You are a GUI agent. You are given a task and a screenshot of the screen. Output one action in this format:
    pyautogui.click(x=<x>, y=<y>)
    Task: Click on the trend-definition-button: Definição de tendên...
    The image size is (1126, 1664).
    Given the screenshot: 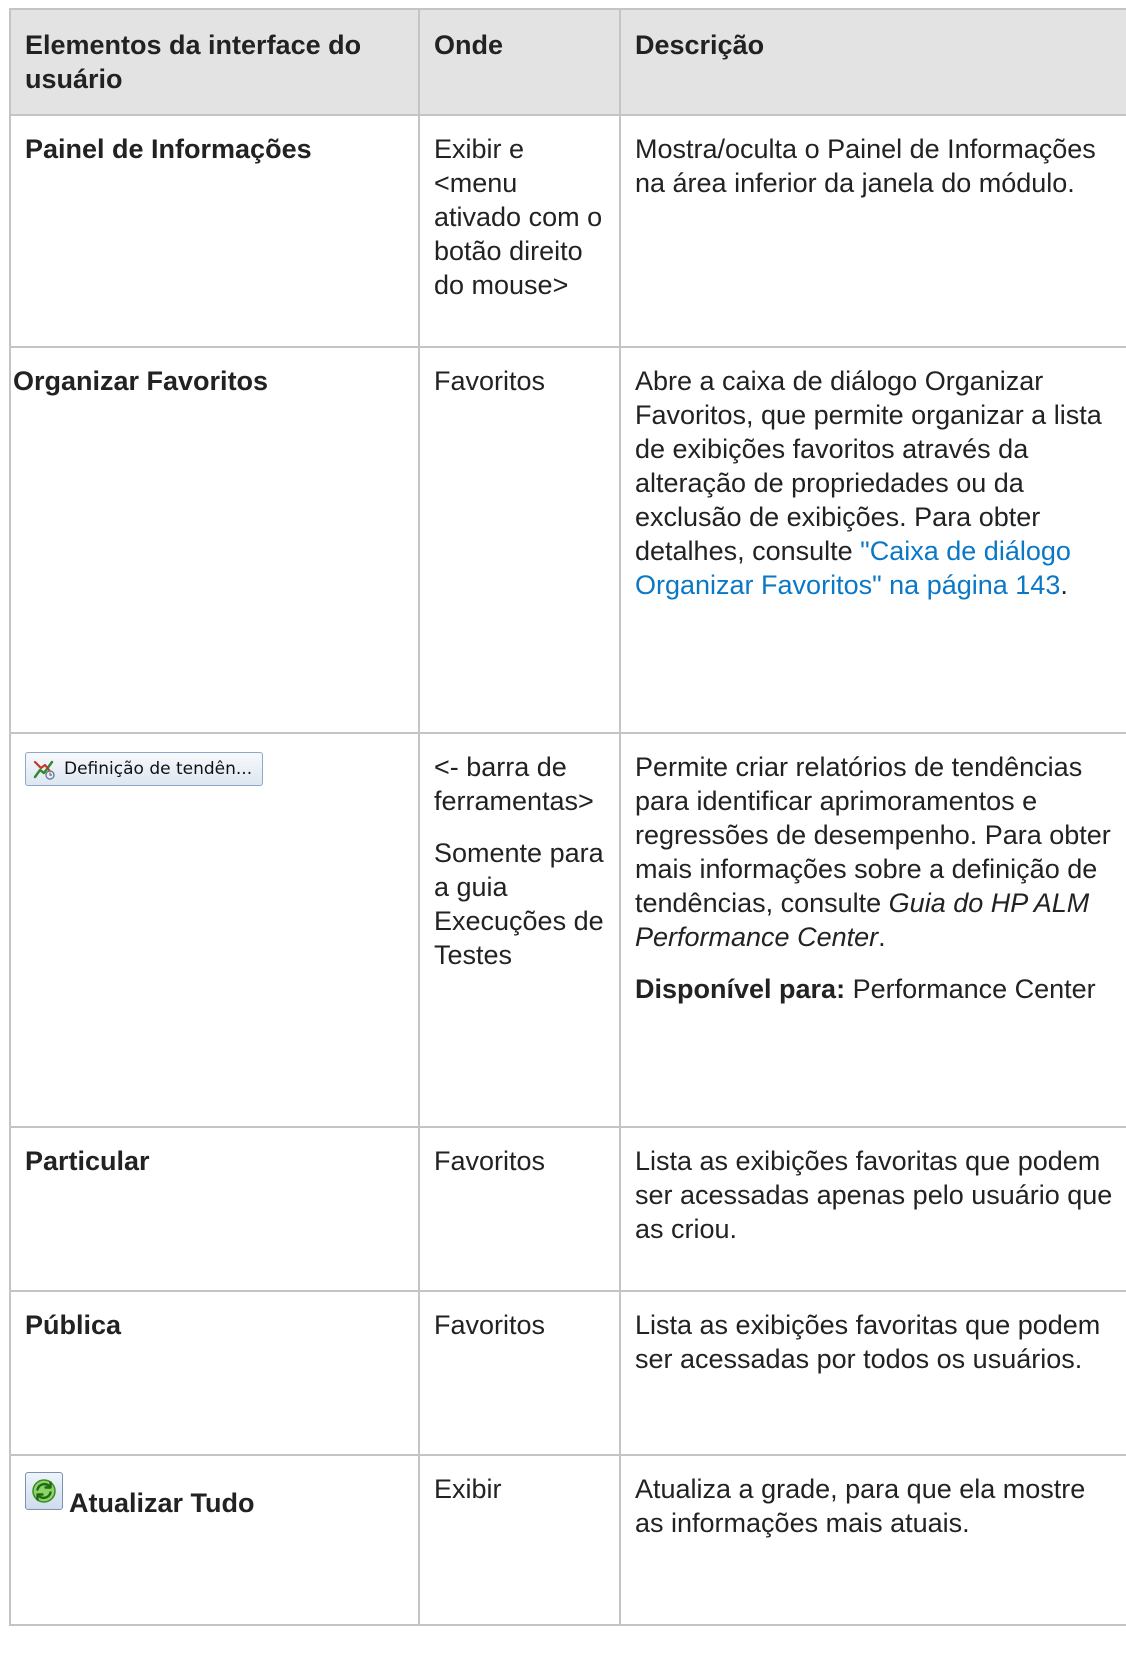 What is the action you would take?
    pyautogui.click(x=144, y=769)
    